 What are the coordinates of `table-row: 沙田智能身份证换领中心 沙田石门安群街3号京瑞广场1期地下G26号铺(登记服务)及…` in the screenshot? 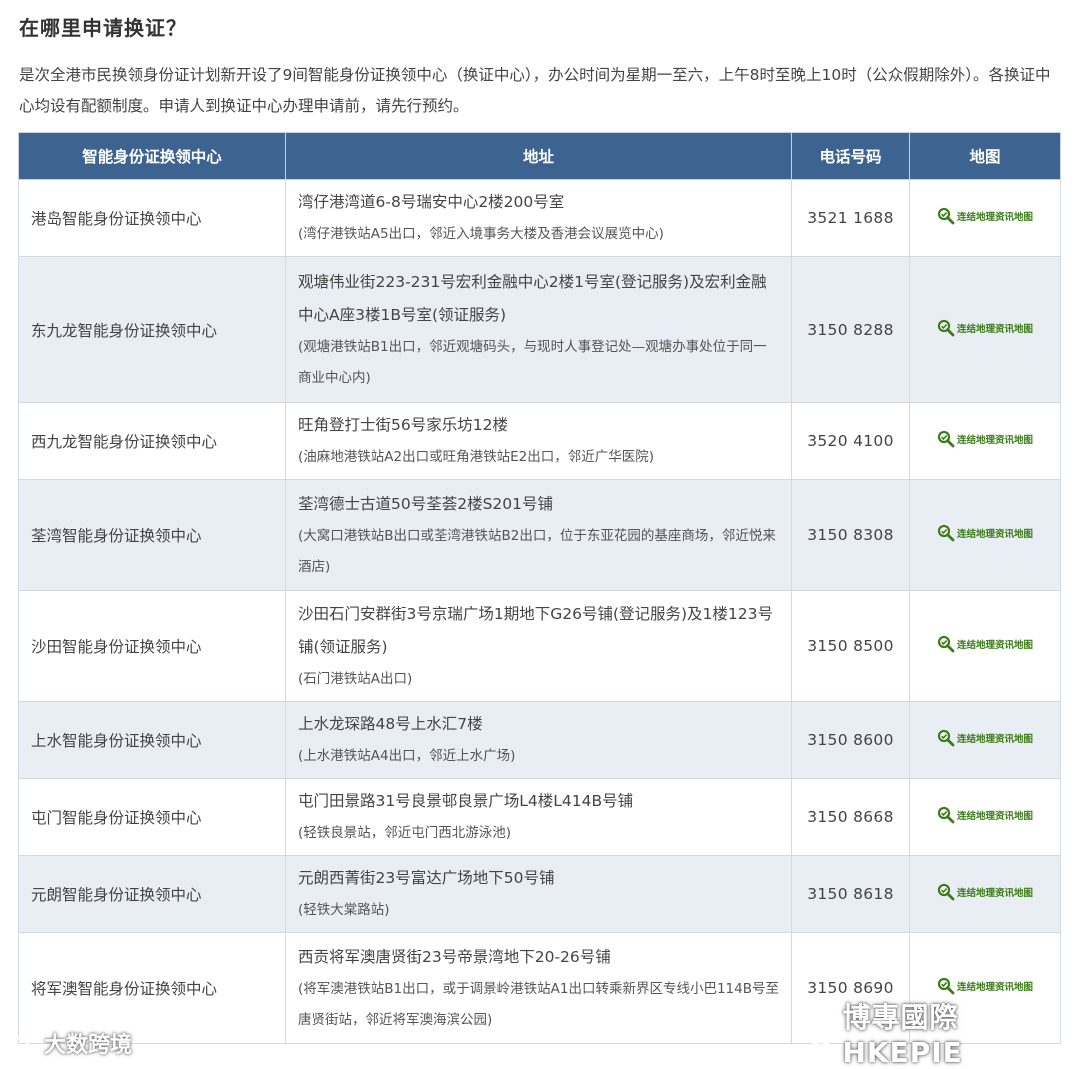 It's located at (539, 646).